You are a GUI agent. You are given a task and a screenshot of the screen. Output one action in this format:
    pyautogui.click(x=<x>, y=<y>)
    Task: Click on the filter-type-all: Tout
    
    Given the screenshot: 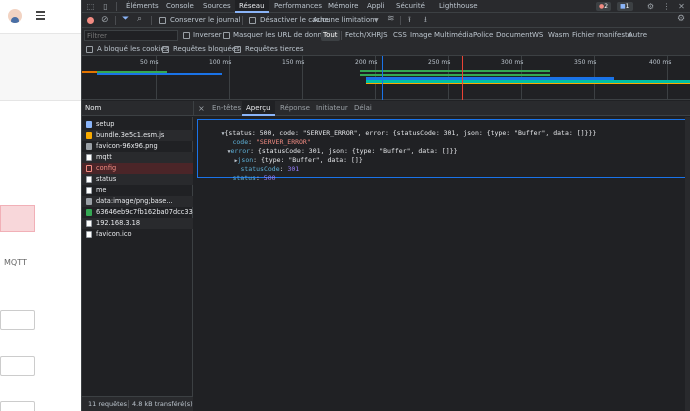 What is the action you would take?
    pyautogui.click(x=330, y=35)
    